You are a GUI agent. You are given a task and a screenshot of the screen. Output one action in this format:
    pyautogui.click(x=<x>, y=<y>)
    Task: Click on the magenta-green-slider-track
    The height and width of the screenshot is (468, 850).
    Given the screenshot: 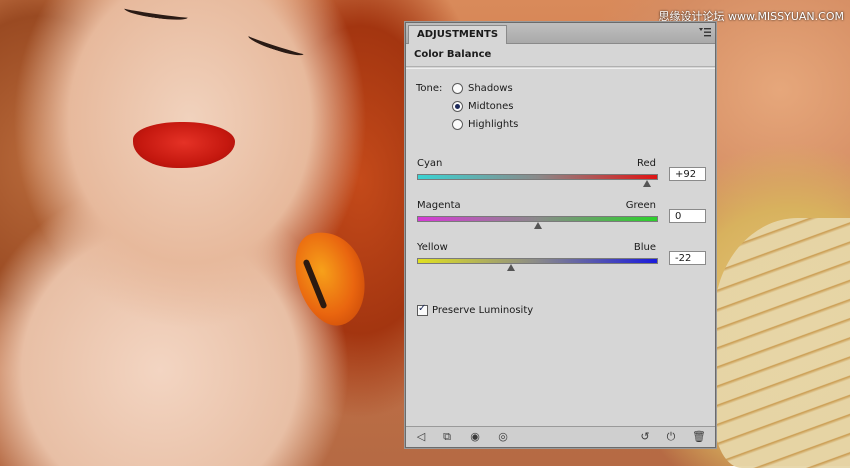 What is the action you would take?
    pyautogui.click(x=537, y=222)
    